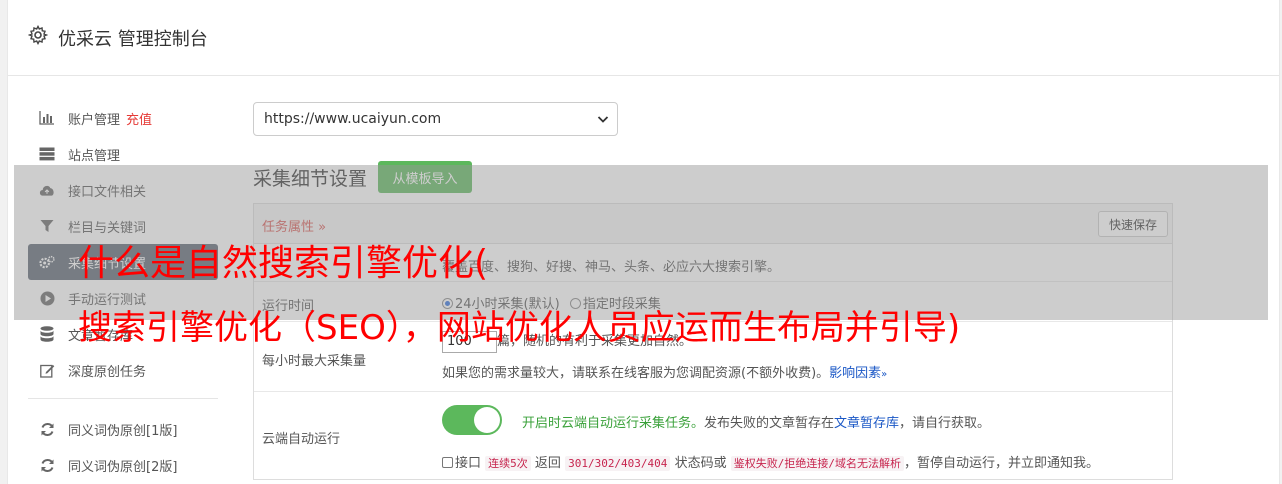 The width and height of the screenshot is (1282, 484). What do you see at coordinates (123, 118) in the screenshot?
I see `sidebar-item-account: 账户管理 充值` at bounding box center [123, 118].